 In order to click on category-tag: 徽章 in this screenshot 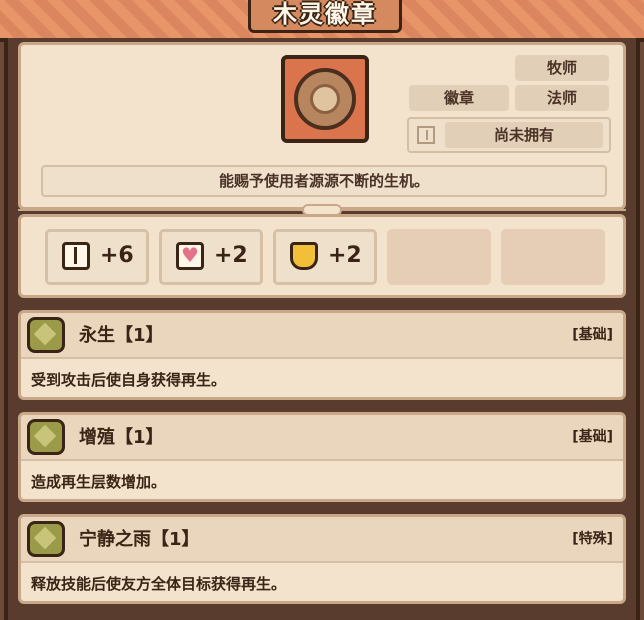, I will do `click(459, 98)`.